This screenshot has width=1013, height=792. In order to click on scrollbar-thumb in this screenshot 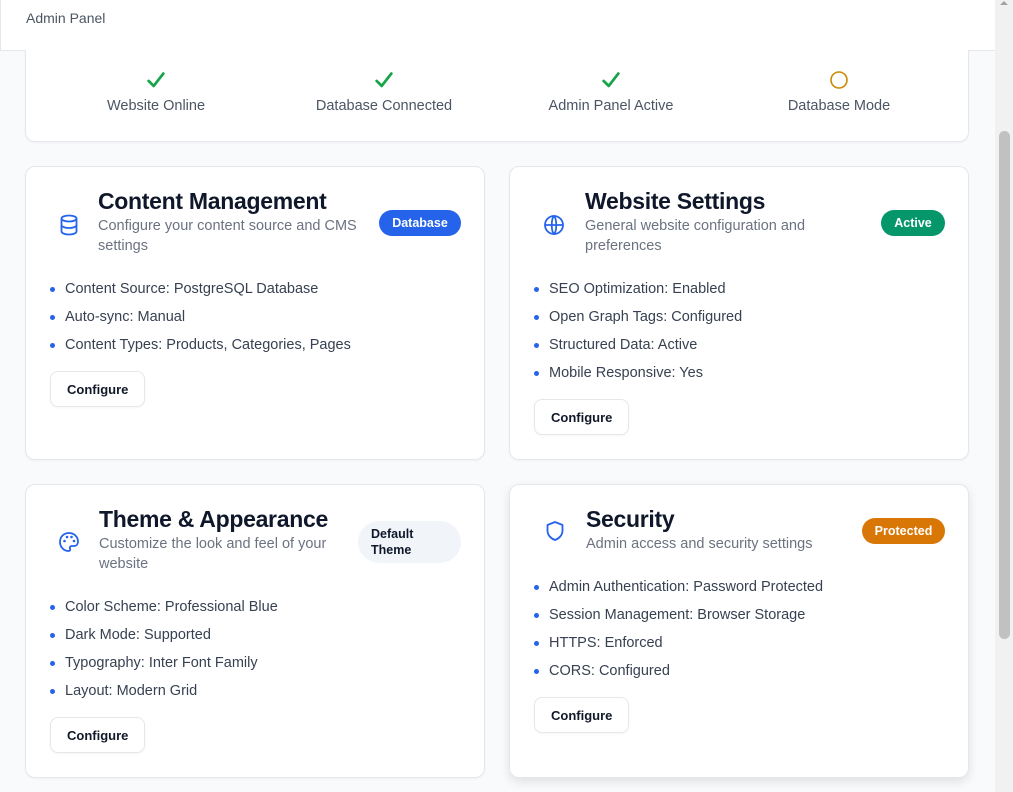, I will do `click(1004, 385)`.